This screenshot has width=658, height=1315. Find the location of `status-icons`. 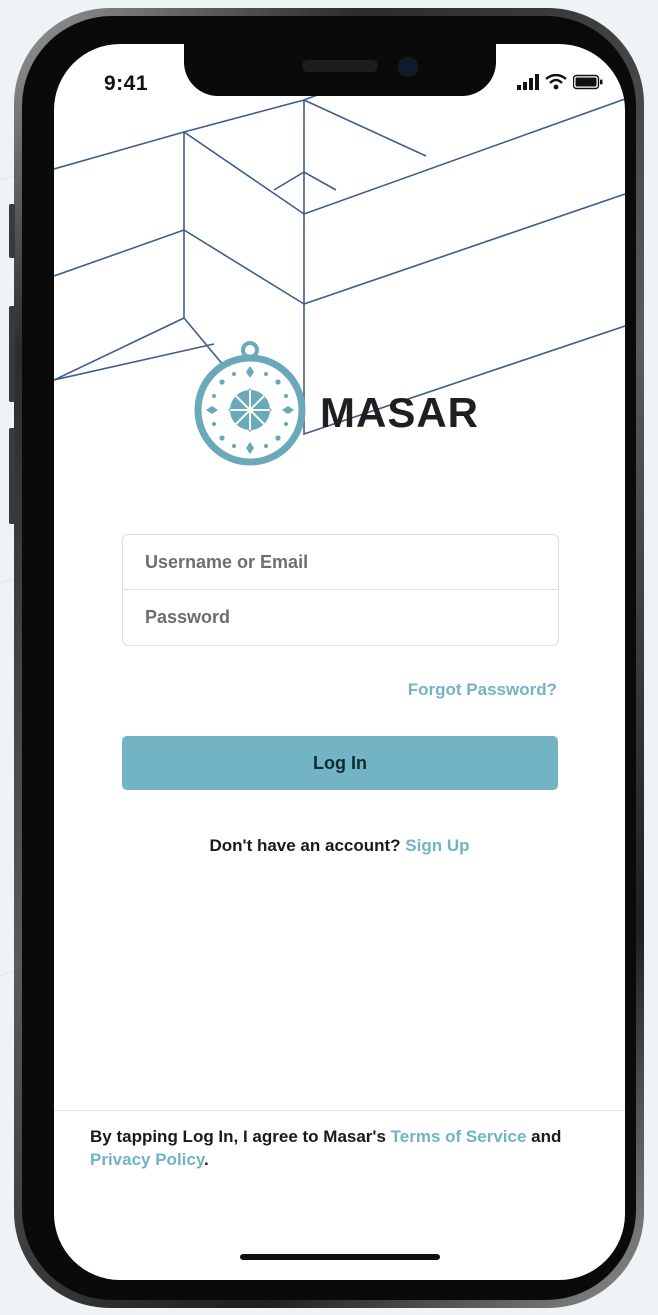

status-icons is located at coordinates (560, 82).